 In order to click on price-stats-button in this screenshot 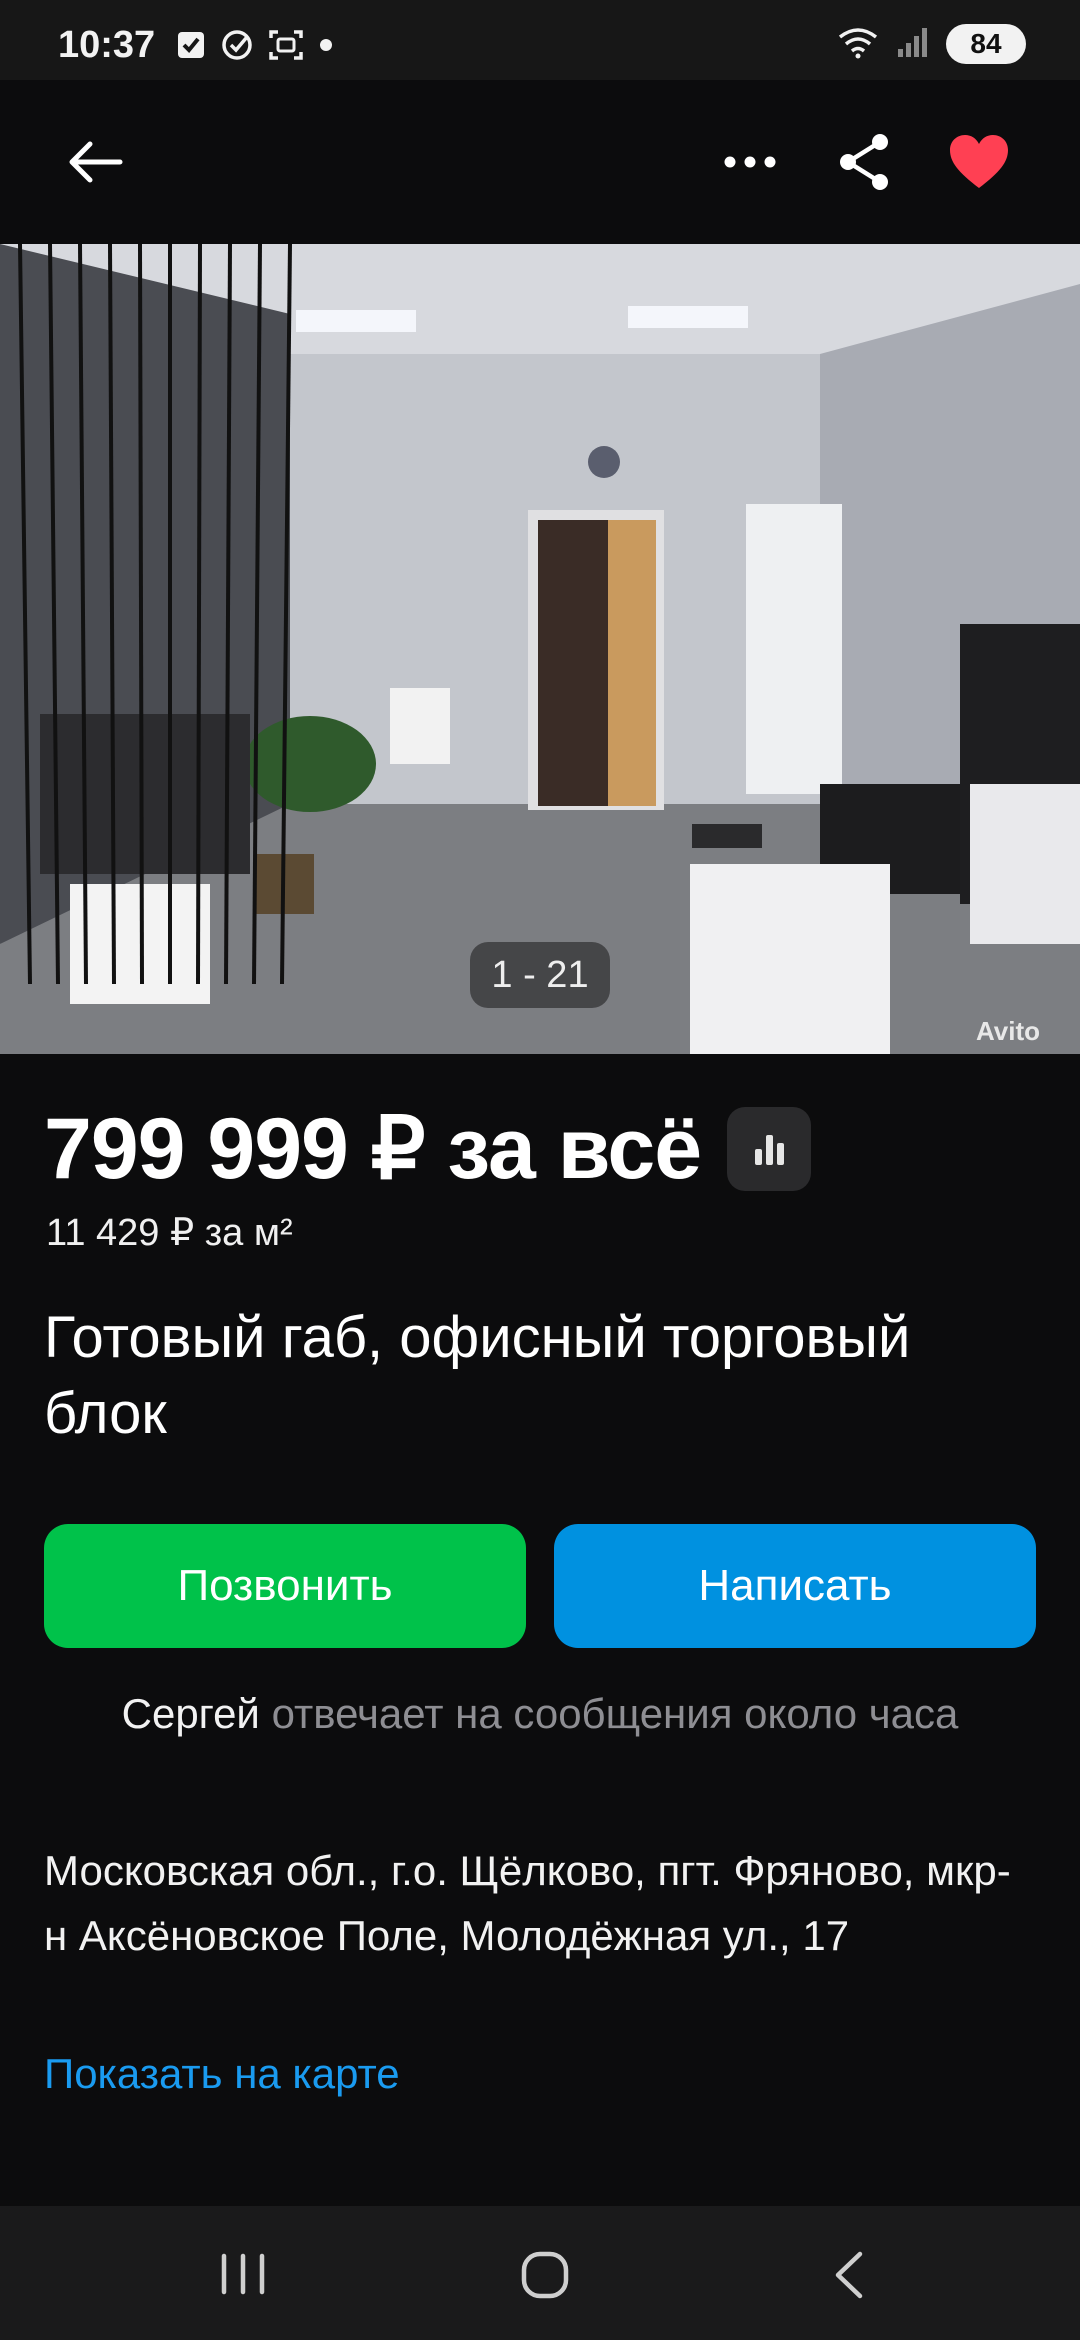, I will do `click(769, 1149)`.